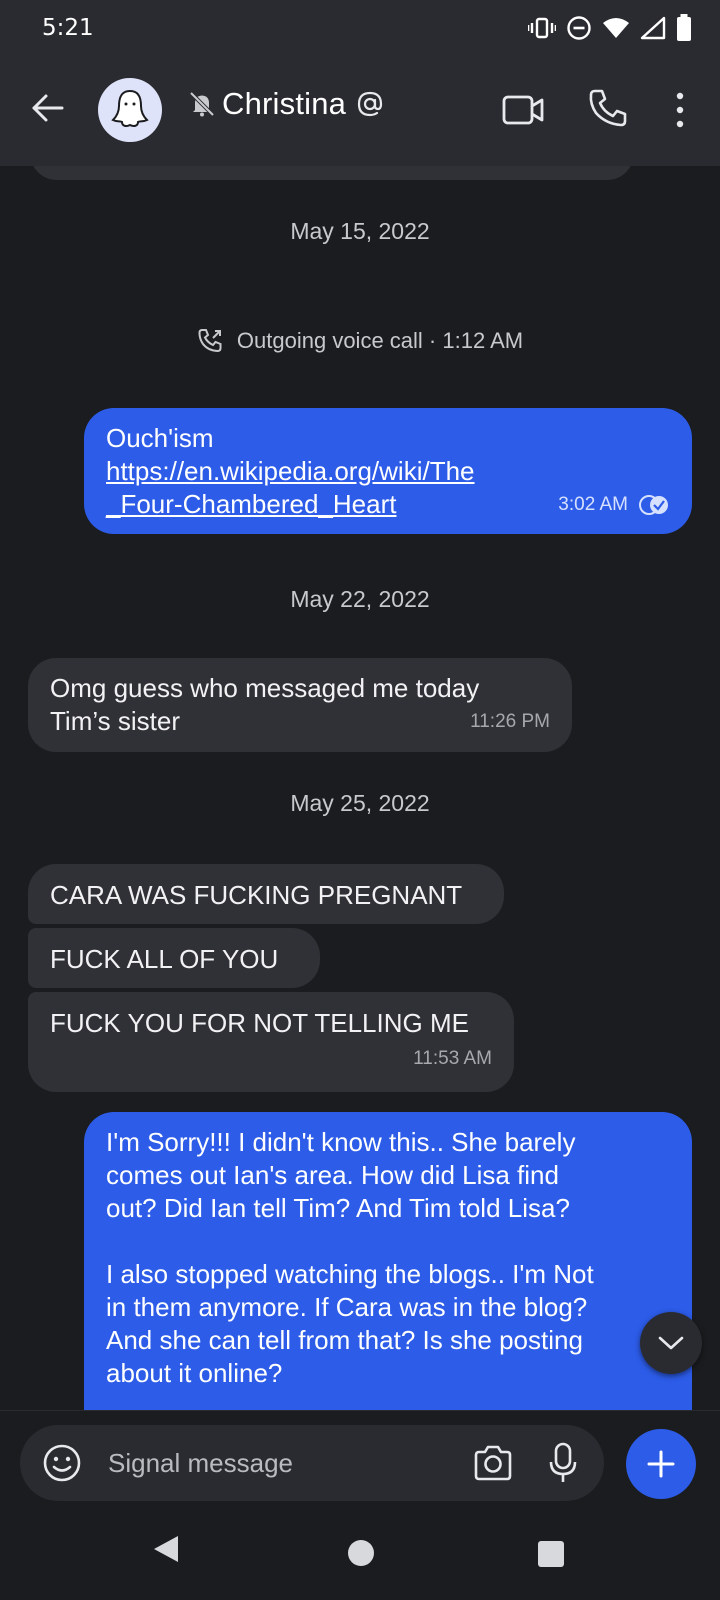 The image size is (720, 1600). What do you see at coordinates (370, 104) in the screenshot?
I see `mention-icon` at bounding box center [370, 104].